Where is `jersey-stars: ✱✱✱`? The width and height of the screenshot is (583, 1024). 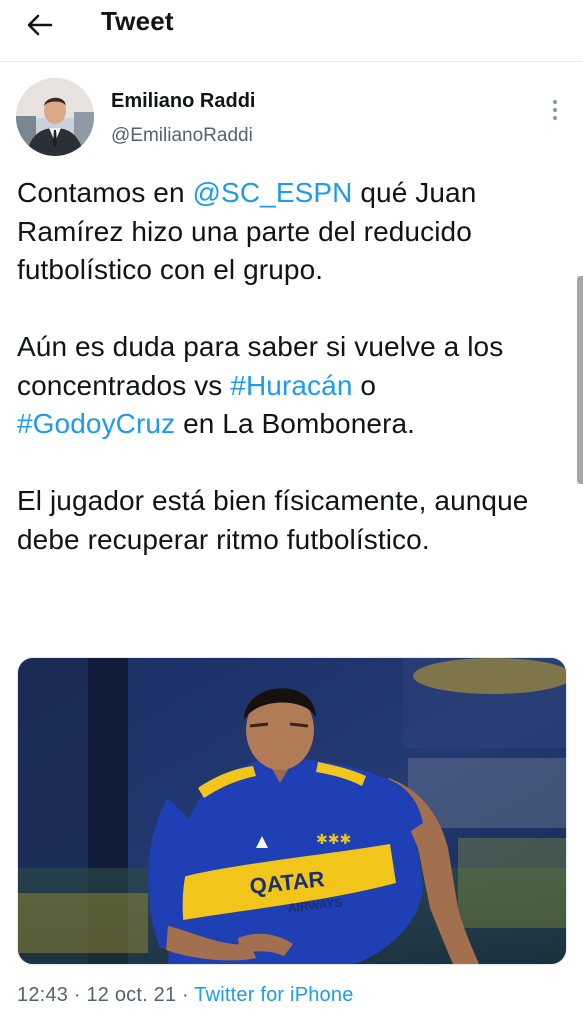 jersey-stars: ✱✱✱ is located at coordinates (333, 840).